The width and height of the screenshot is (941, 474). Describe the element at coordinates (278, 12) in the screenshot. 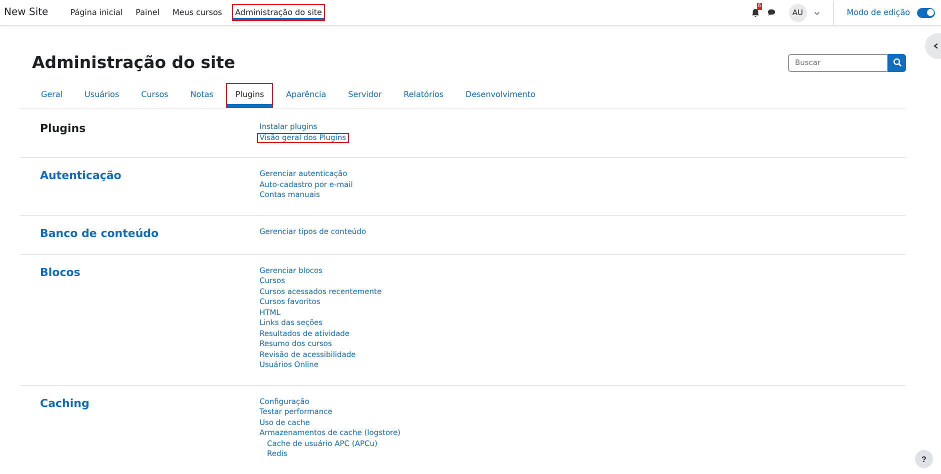

I see `nav-link: Administração do site` at that location.